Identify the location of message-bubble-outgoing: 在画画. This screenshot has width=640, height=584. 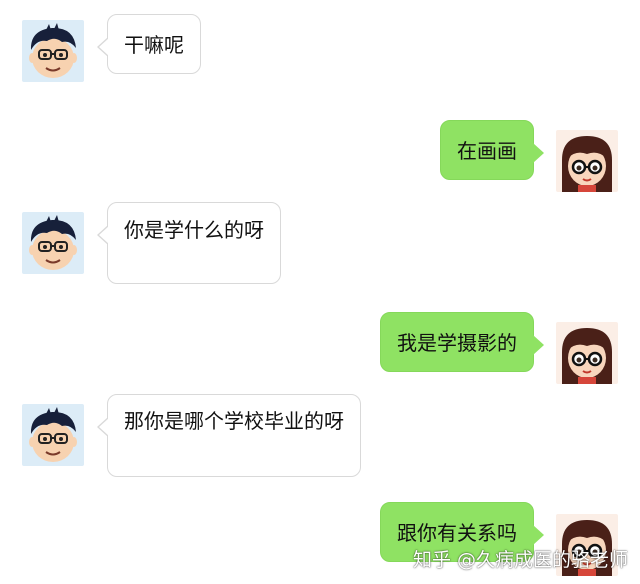
(492, 150).